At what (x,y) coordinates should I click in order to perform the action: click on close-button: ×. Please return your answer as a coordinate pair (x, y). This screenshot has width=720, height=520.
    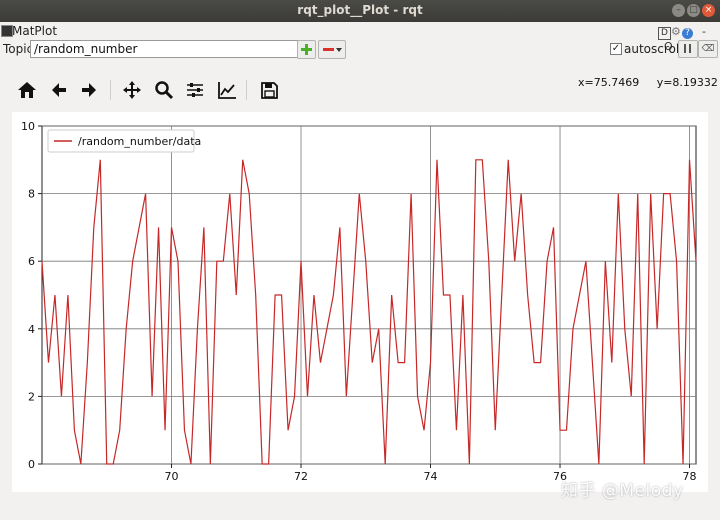
    Looking at the image, I should click on (708, 10).